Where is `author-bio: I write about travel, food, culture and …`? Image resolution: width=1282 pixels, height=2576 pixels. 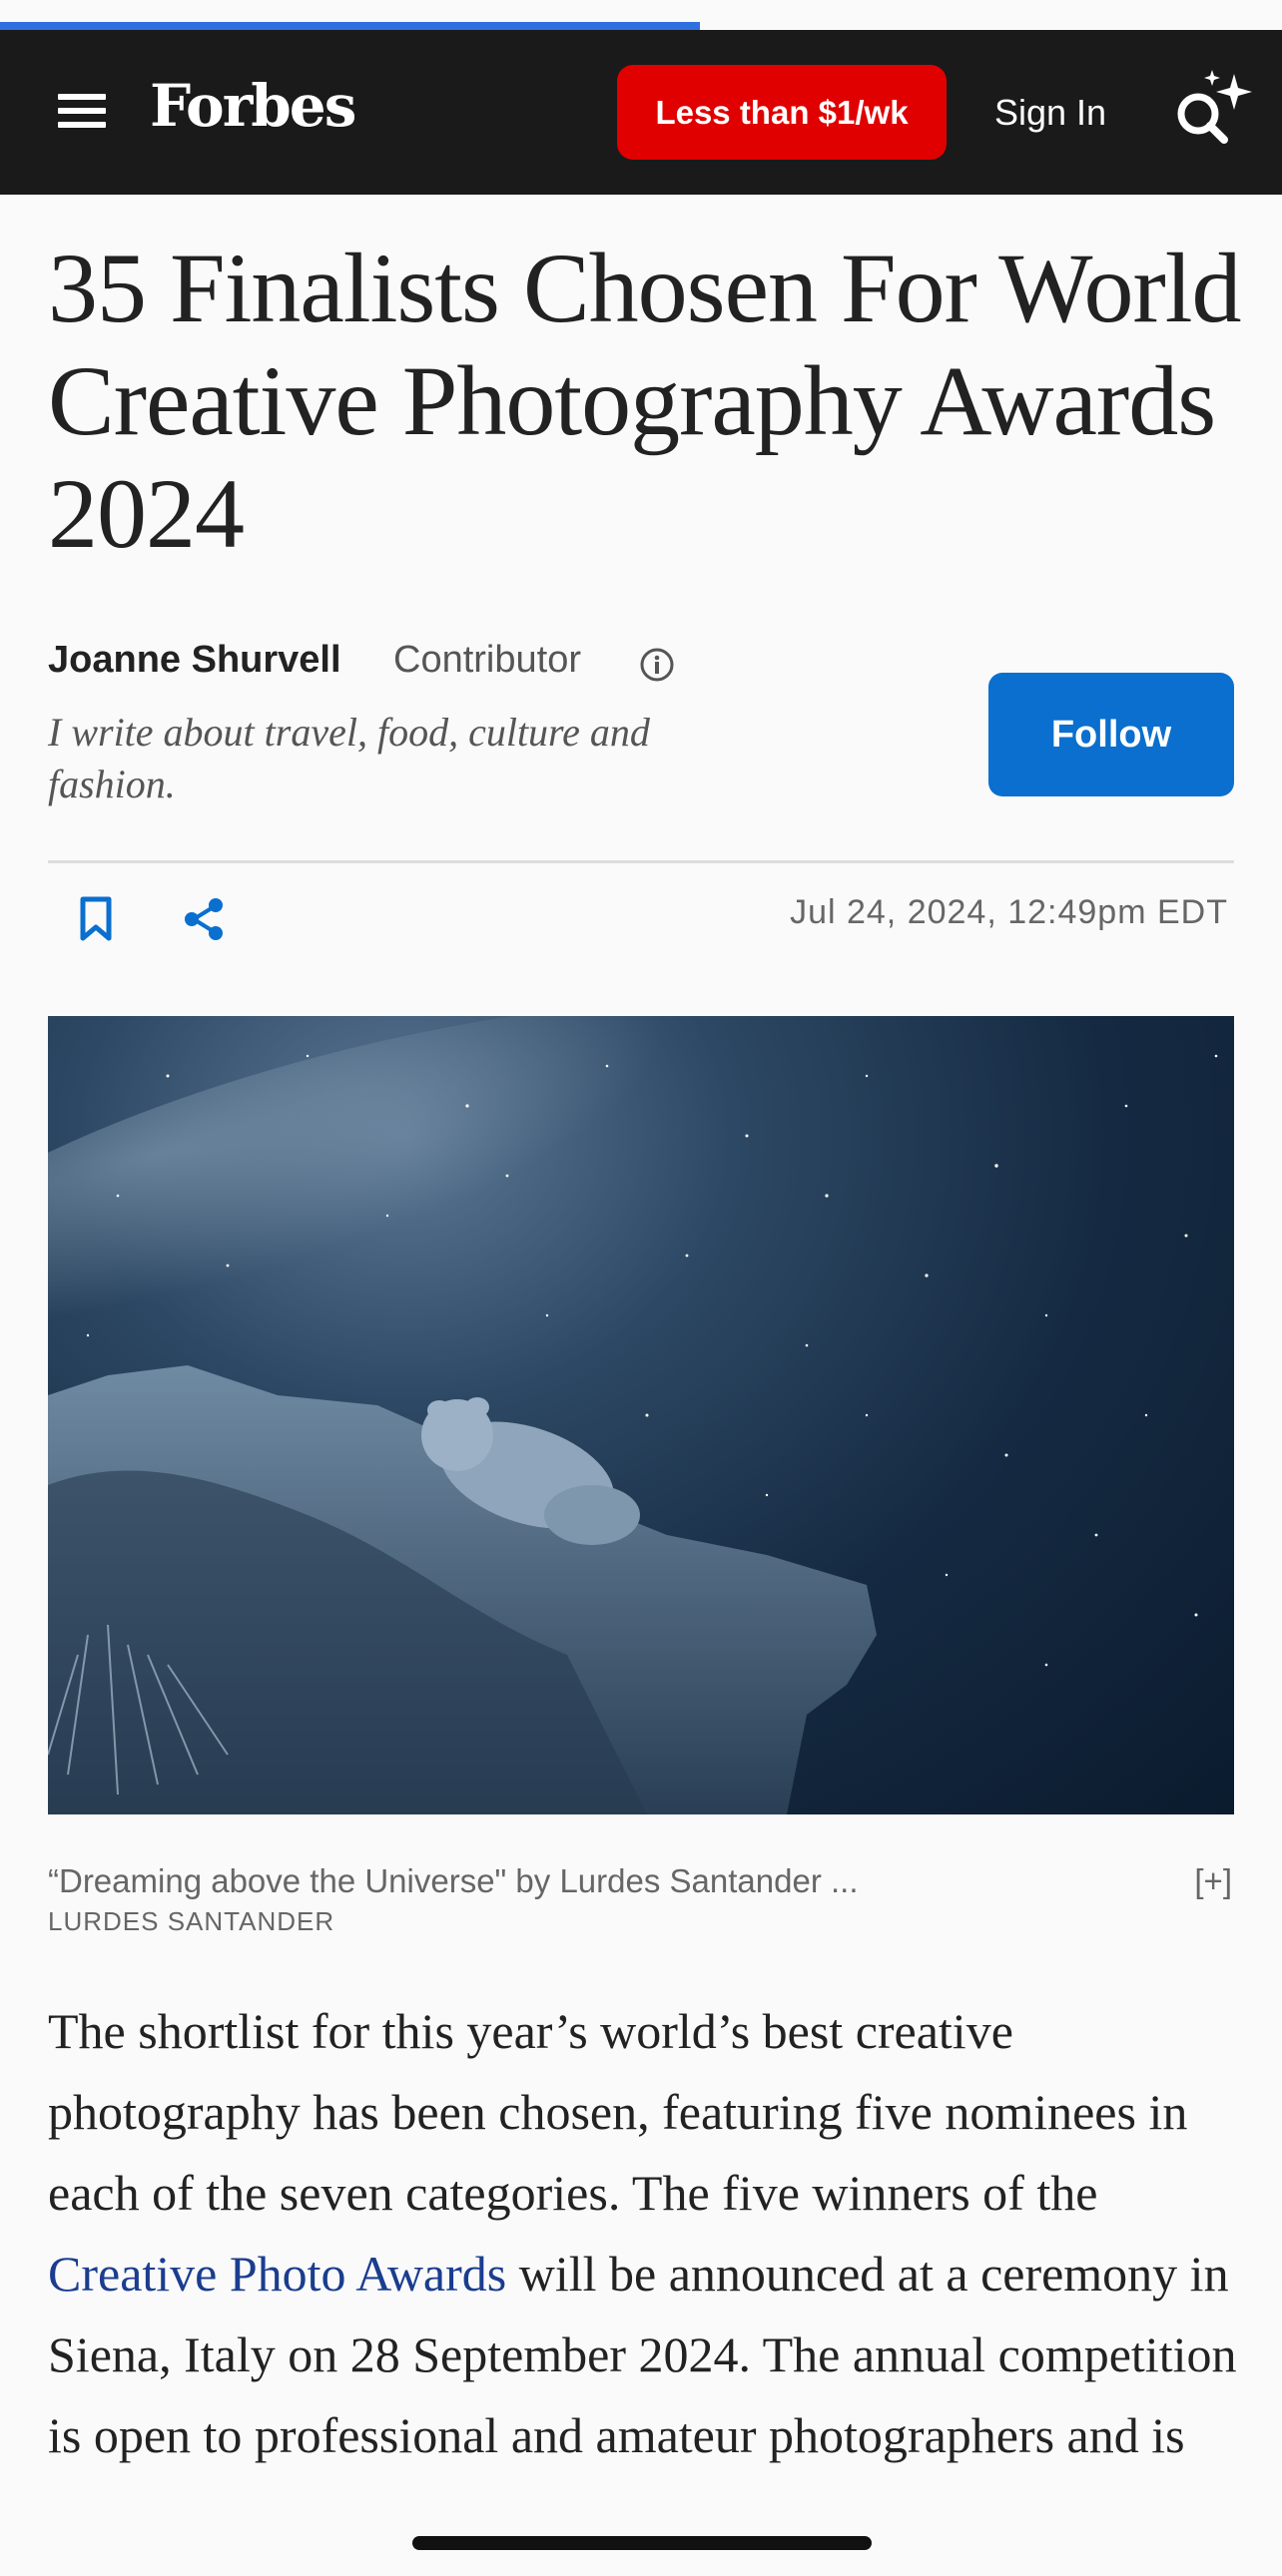 author-bio: I write about travel, food, culture and … is located at coordinates (349, 758).